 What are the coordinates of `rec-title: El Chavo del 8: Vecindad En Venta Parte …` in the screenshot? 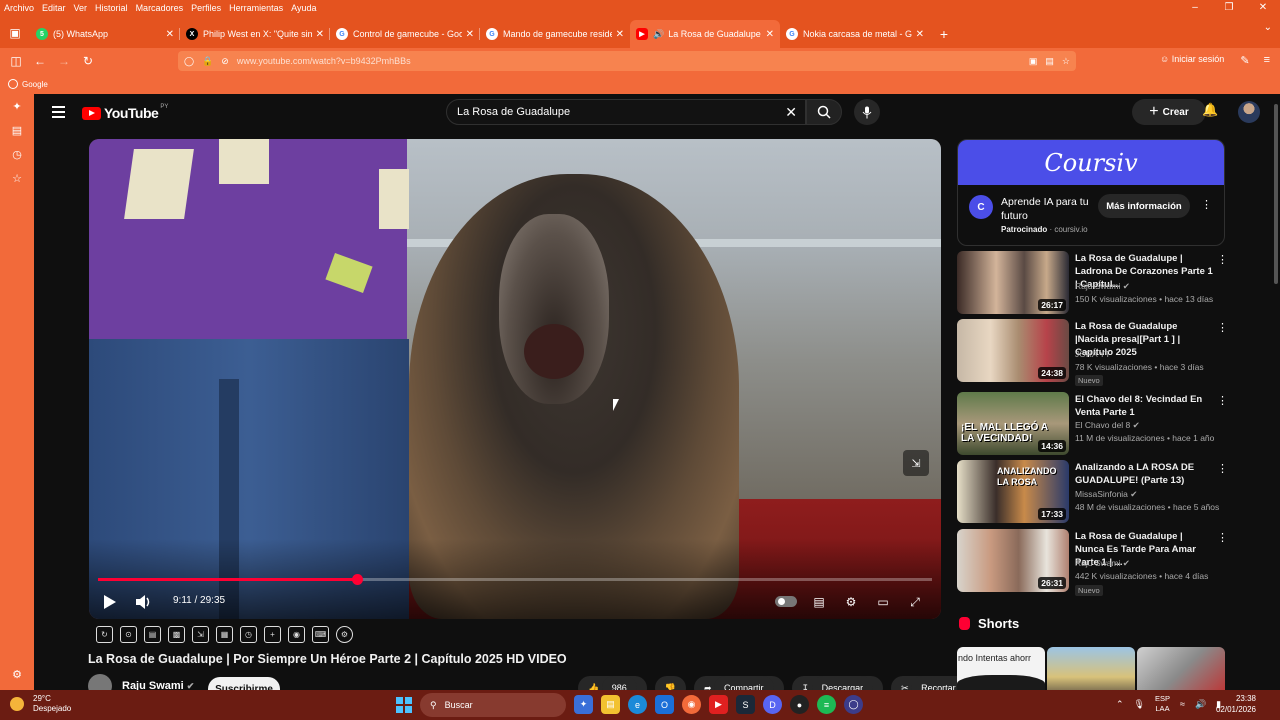 It's located at (1144, 406).